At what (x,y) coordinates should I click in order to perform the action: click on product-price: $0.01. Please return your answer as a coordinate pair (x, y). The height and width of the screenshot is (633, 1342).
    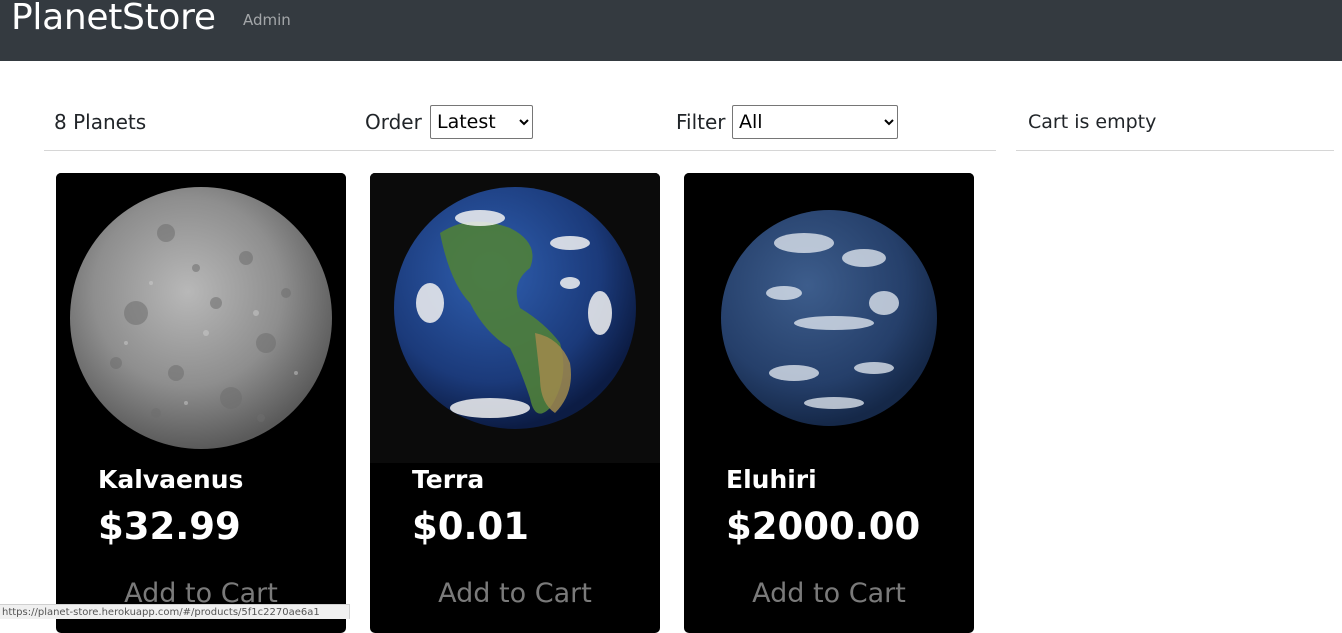
    Looking at the image, I should click on (471, 526).